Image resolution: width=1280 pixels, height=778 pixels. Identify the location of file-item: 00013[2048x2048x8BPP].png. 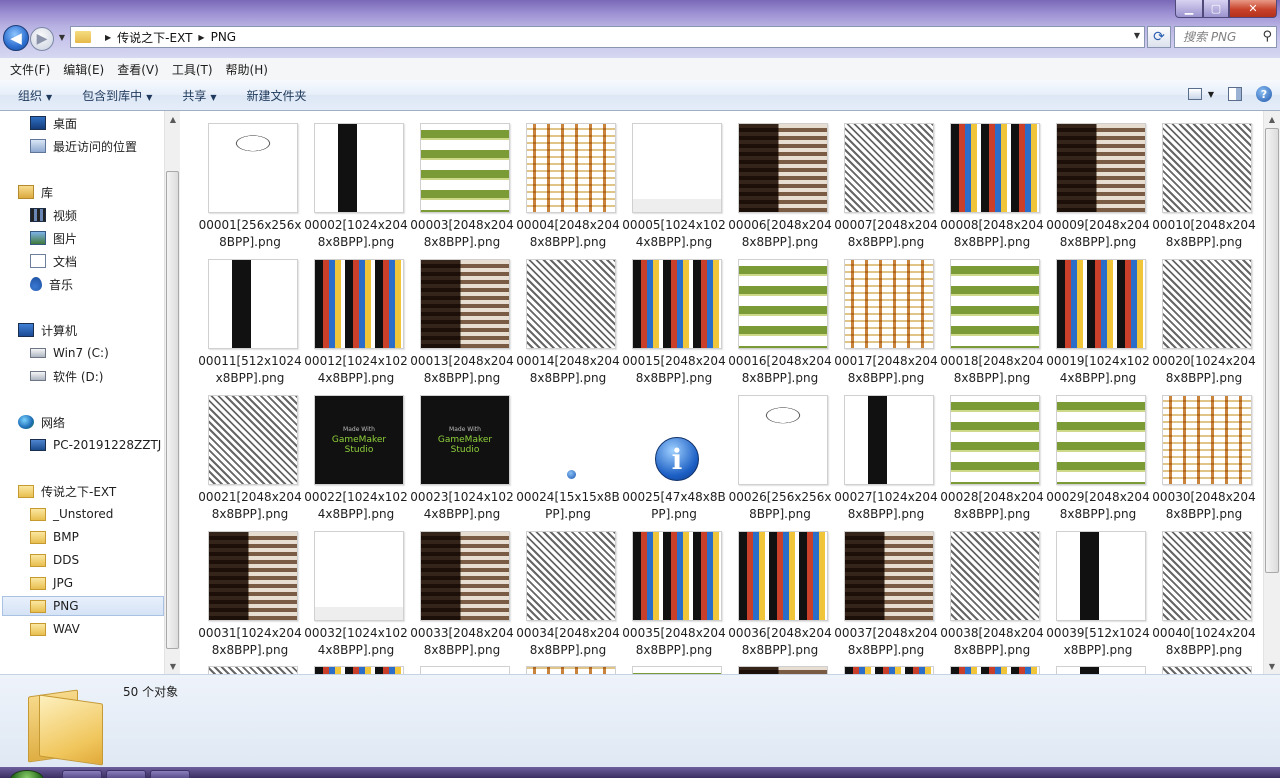
(462, 326).